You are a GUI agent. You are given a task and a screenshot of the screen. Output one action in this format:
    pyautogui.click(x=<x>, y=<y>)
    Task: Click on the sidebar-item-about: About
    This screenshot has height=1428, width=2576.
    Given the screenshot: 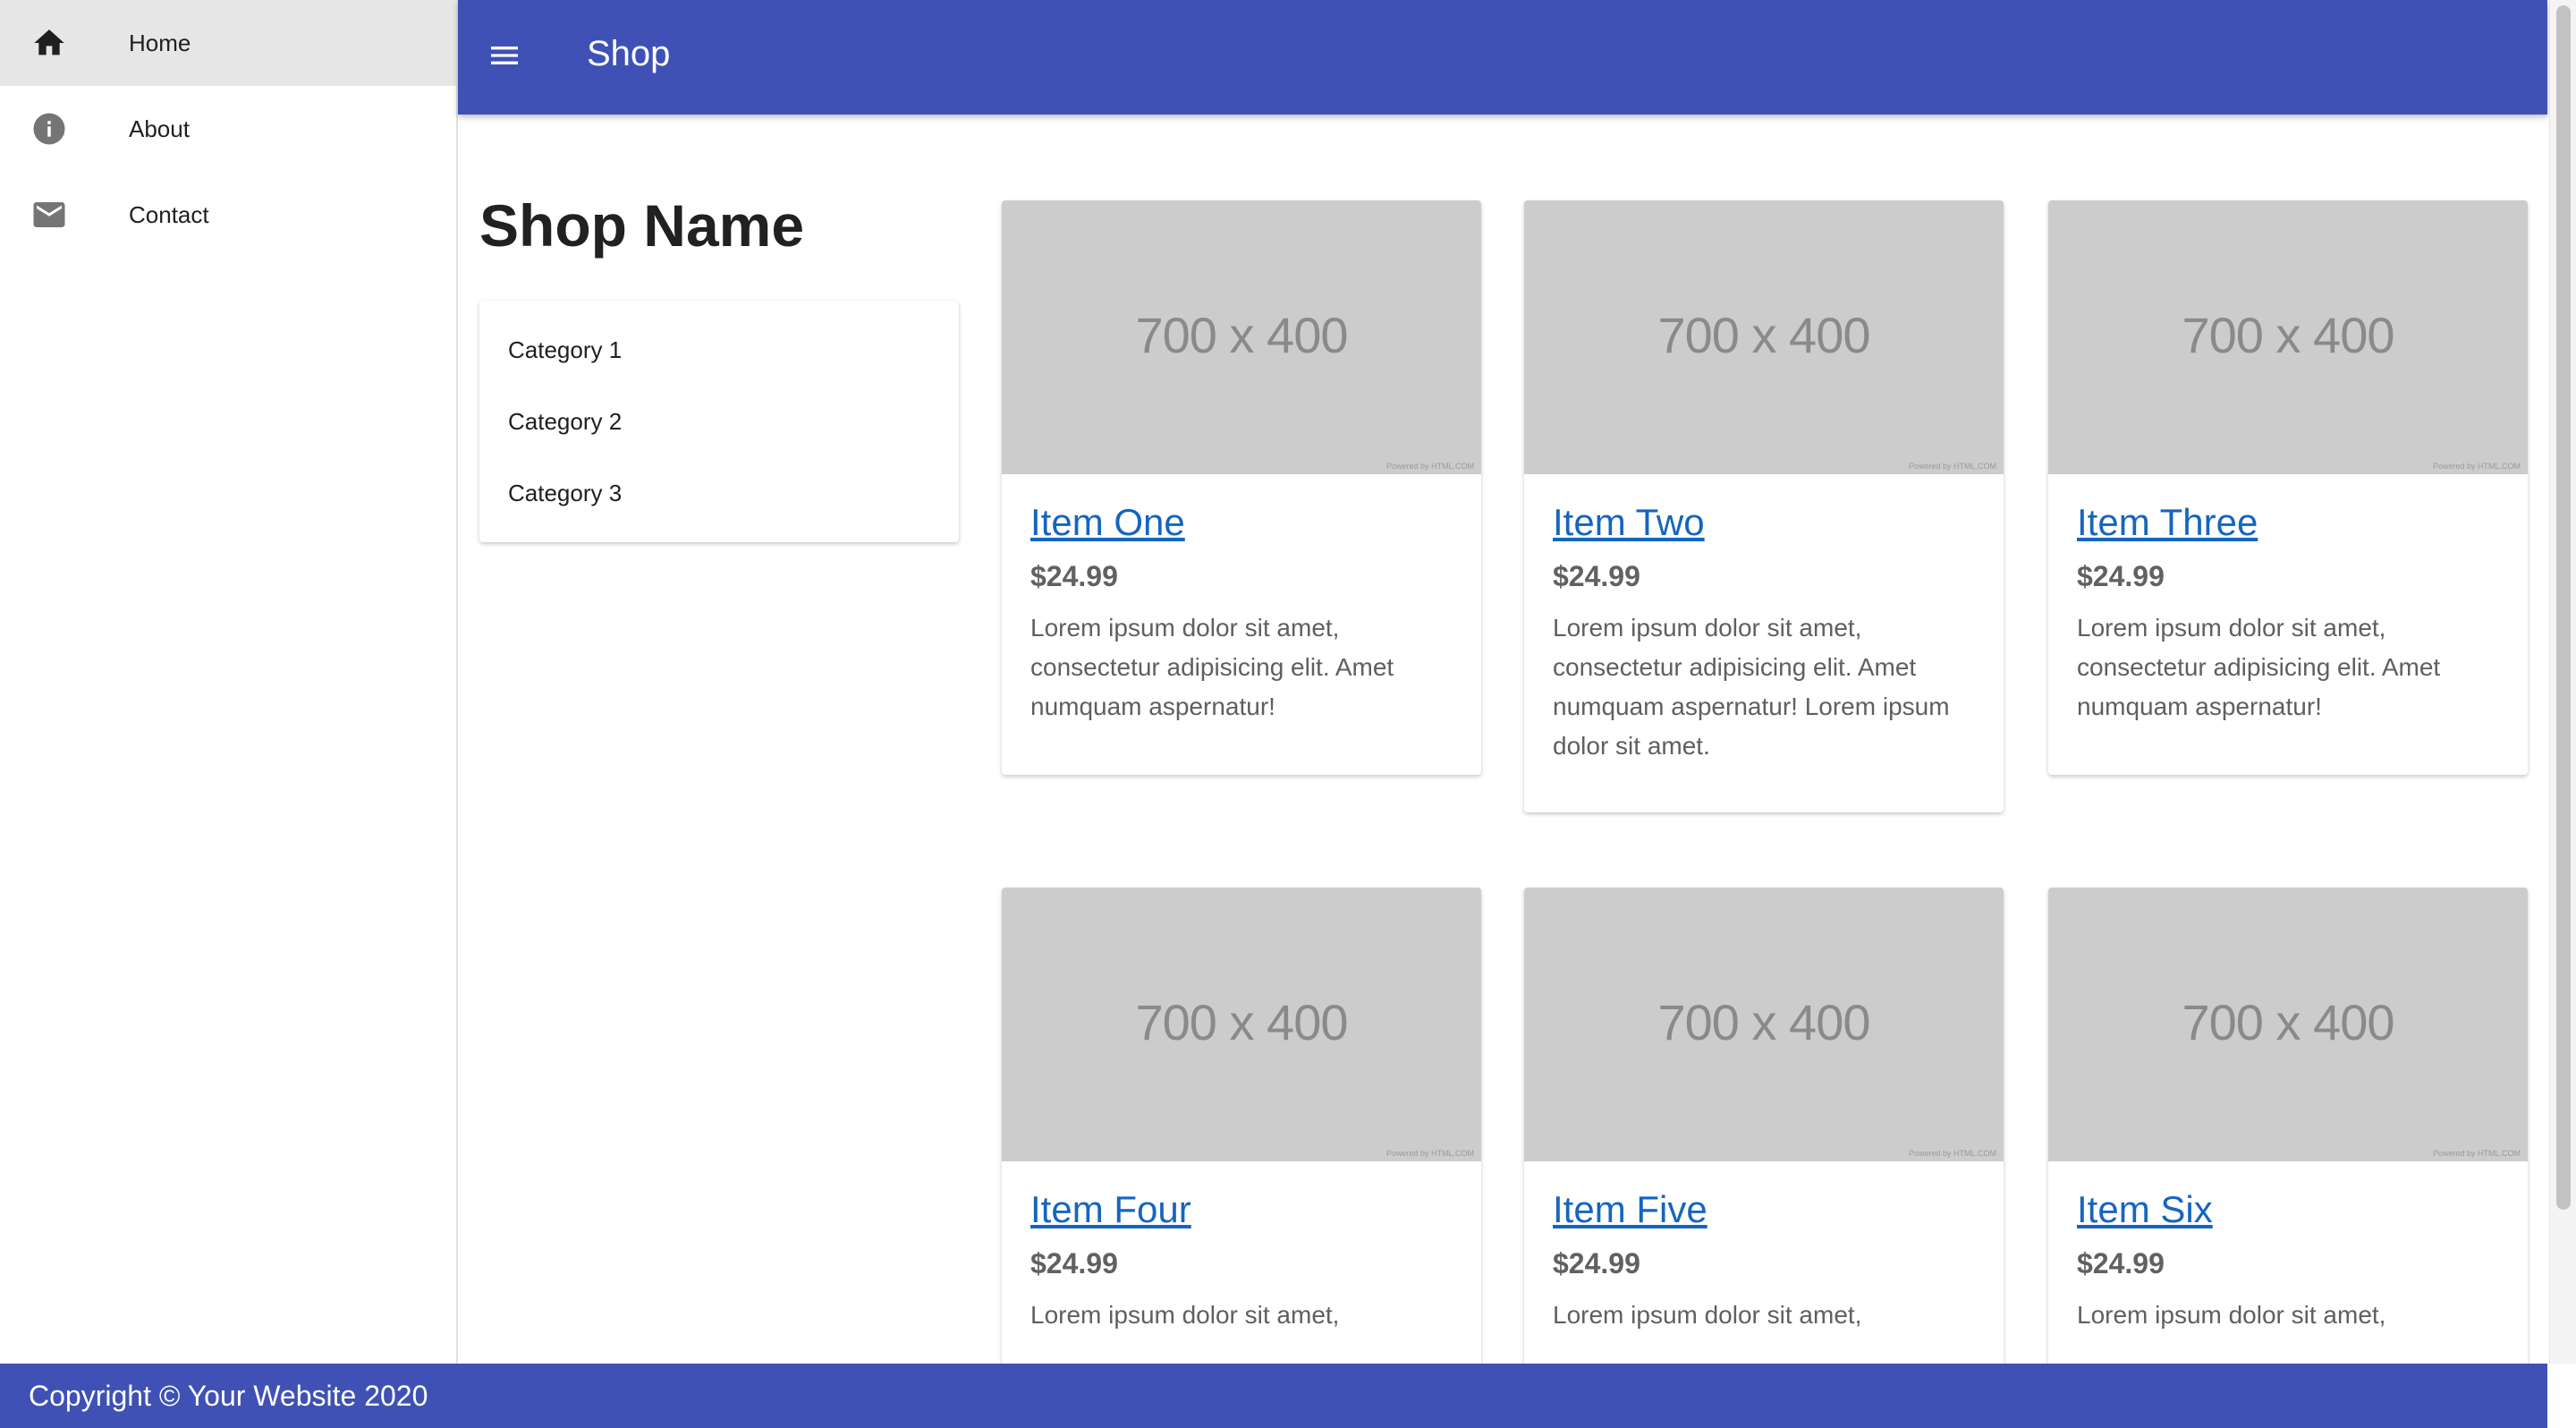 What is the action you would take?
    pyautogui.click(x=228, y=129)
    